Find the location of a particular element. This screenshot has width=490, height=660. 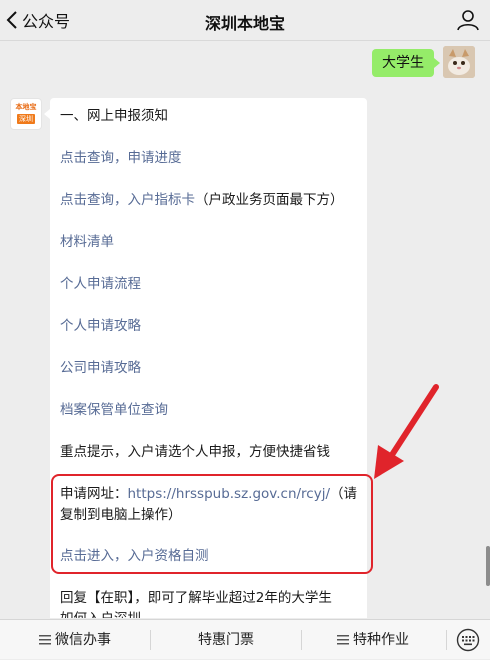

user-message-bubble: 大学生 is located at coordinates (406, 63).